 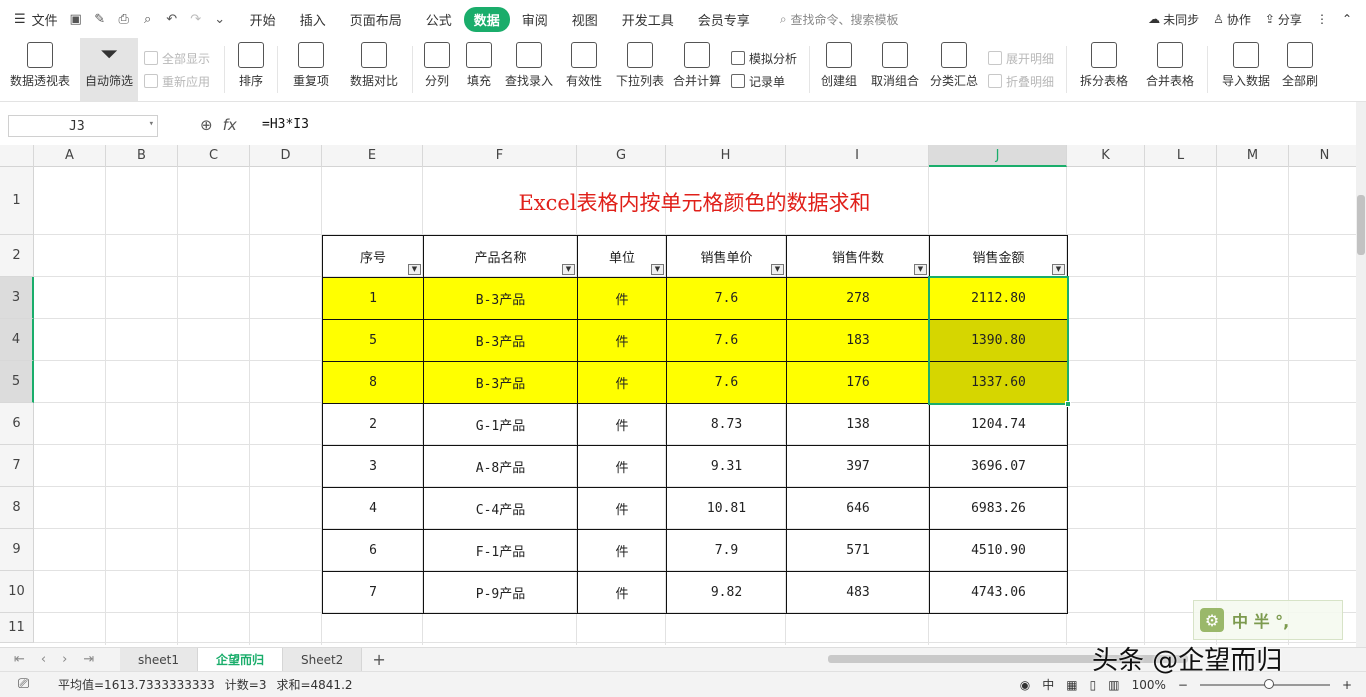 What do you see at coordinates (998, 550) in the screenshot?
I see `table-cell: 4510.90` at bounding box center [998, 550].